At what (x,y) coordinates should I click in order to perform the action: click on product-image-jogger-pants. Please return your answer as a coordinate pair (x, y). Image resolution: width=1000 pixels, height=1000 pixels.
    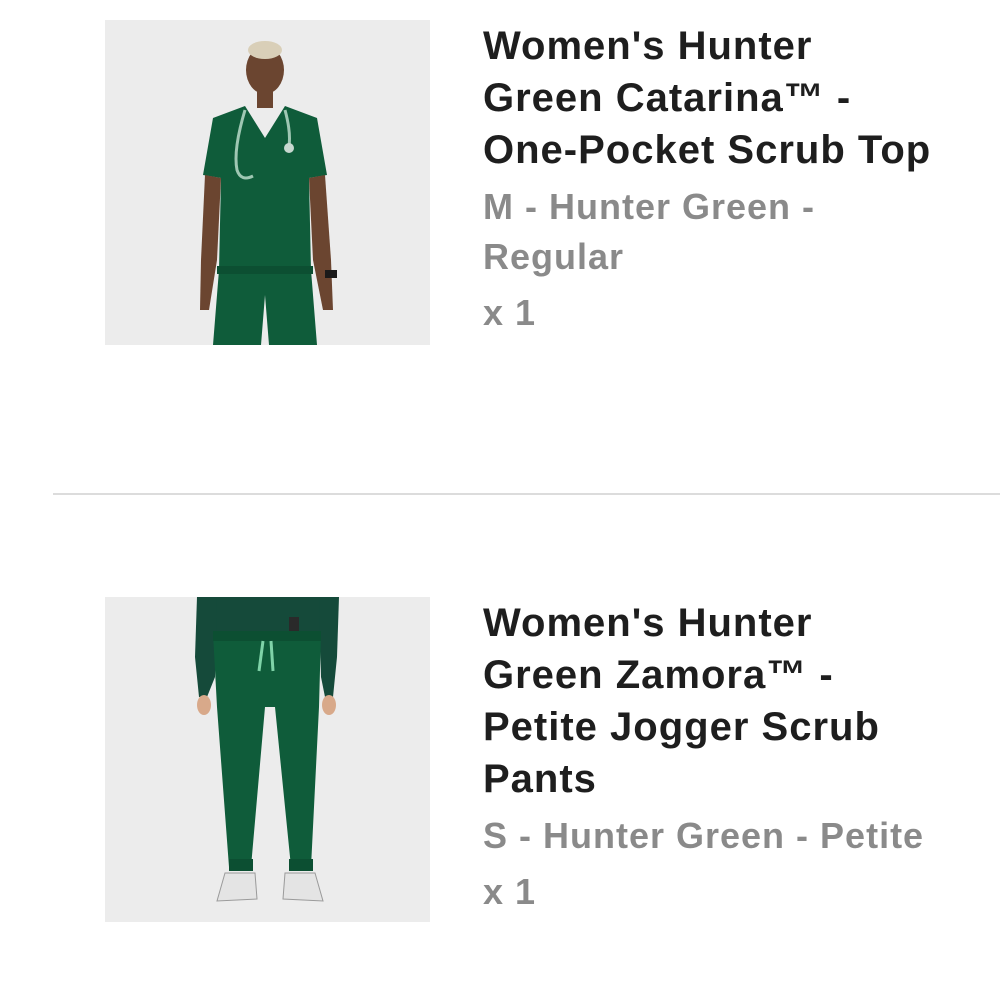
    Looking at the image, I should click on (267, 759).